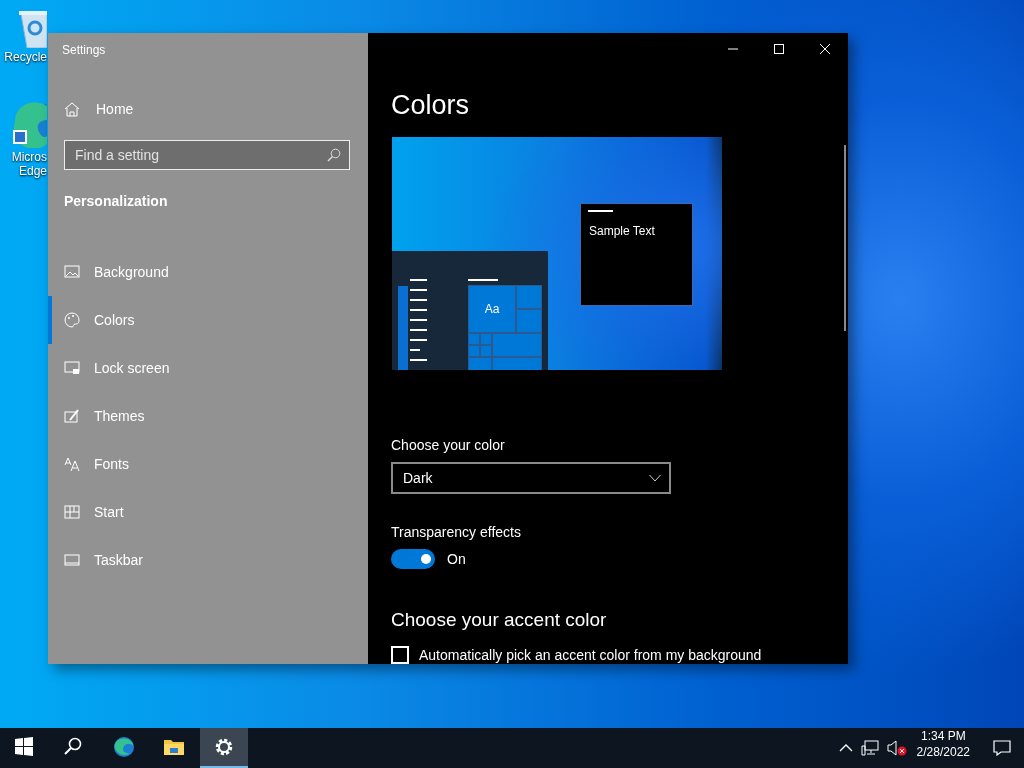 The height and width of the screenshot is (768, 1024). Describe the element at coordinates (208, 416) in the screenshot. I see `nav-item: Themes` at that location.